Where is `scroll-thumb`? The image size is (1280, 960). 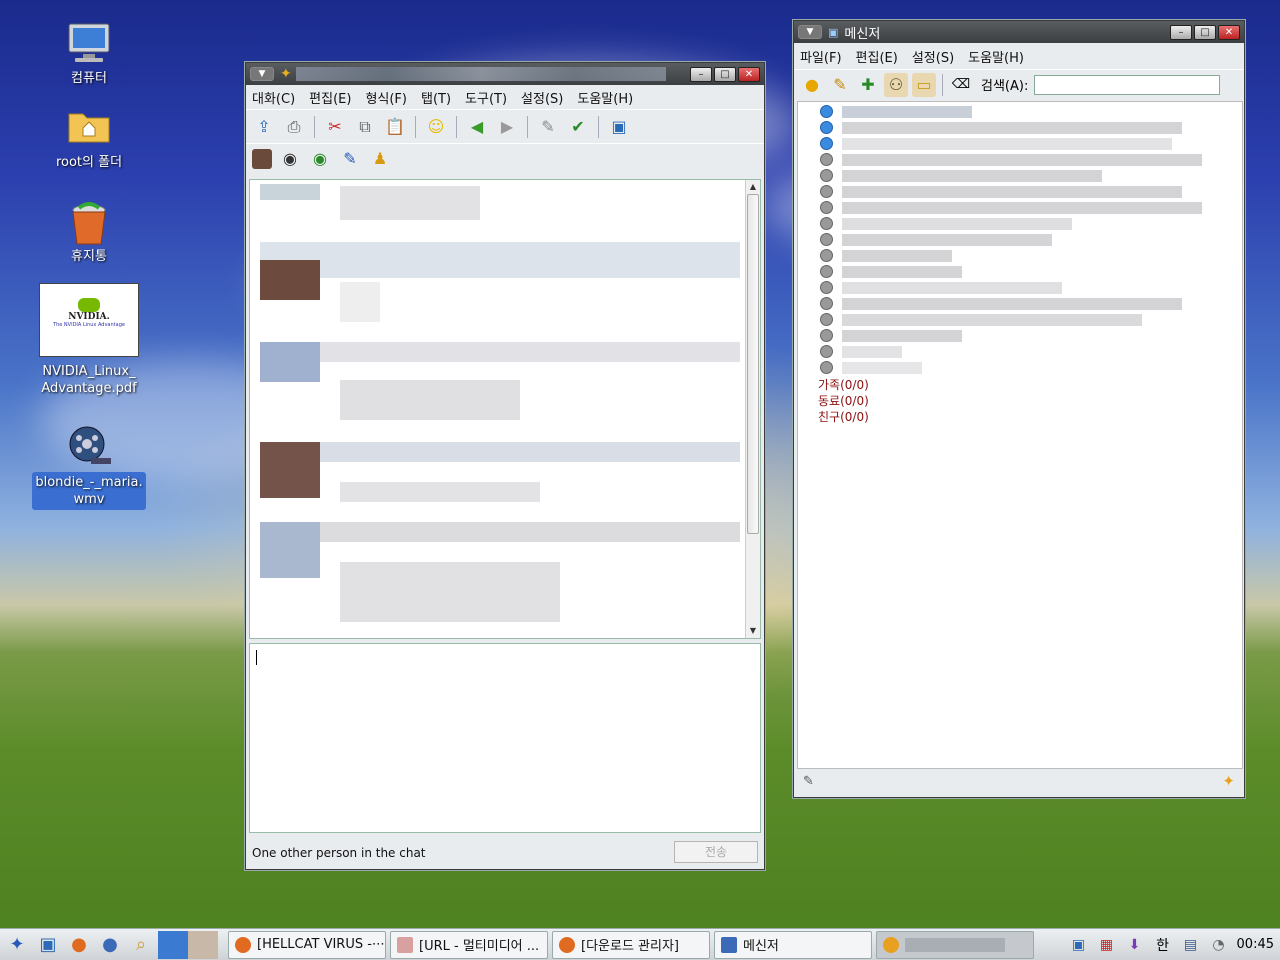 scroll-thumb is located at coordinates (753, 364).